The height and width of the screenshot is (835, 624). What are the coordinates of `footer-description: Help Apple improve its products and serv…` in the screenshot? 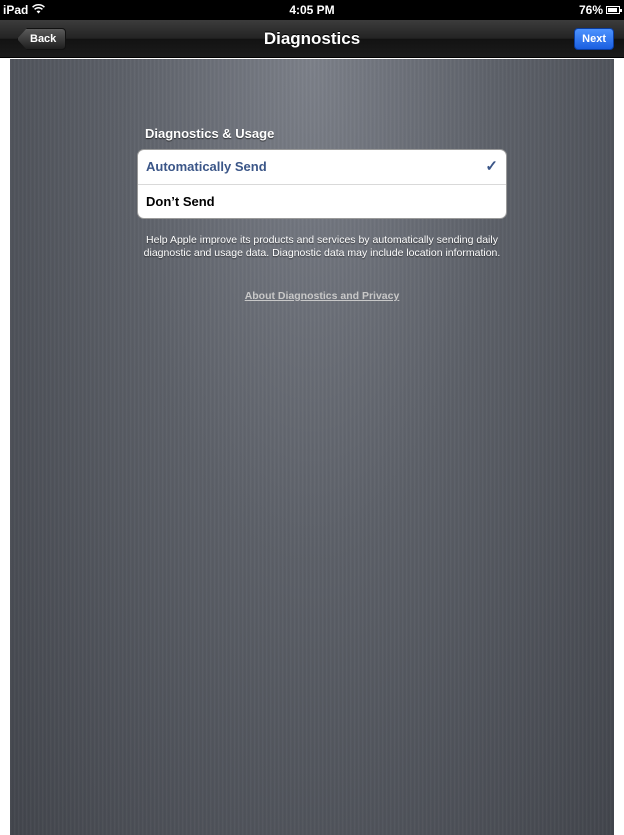 It's located at (322, 246).